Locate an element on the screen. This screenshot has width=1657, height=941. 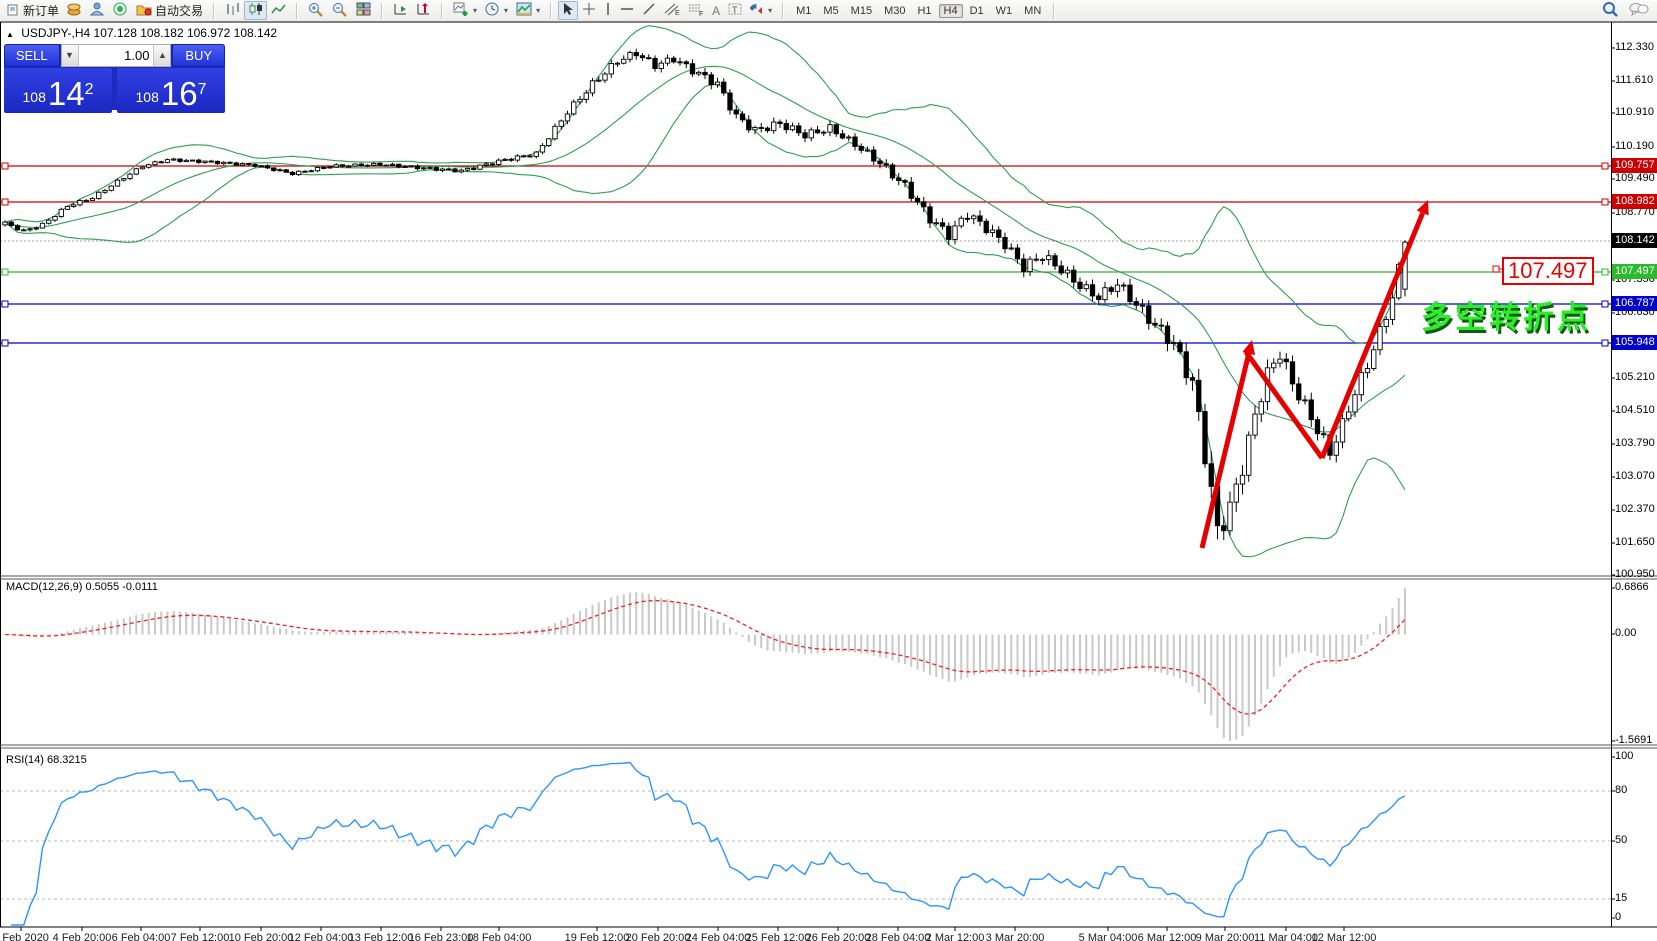
time-axis-label: 28 Feb 04:00 is located at coordinates (898, 936).